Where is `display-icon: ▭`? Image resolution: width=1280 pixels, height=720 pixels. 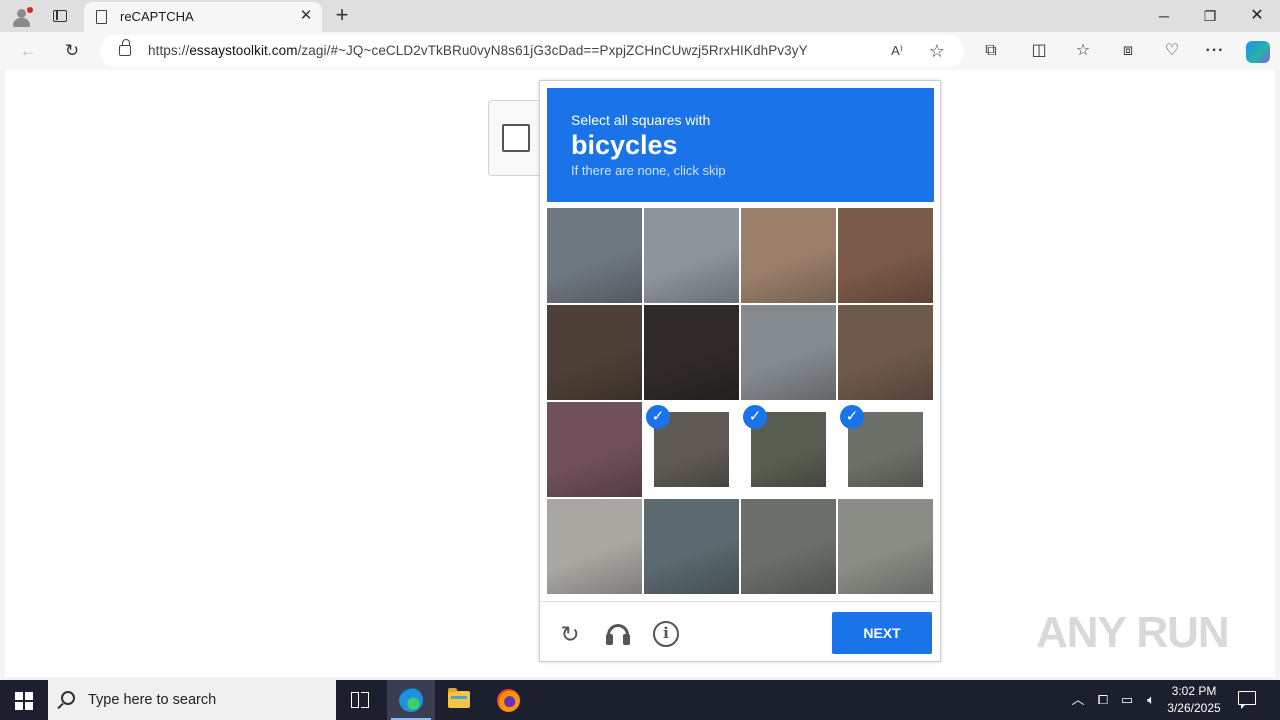
display-icon: ▭ is located at coordinates (1127, 700).